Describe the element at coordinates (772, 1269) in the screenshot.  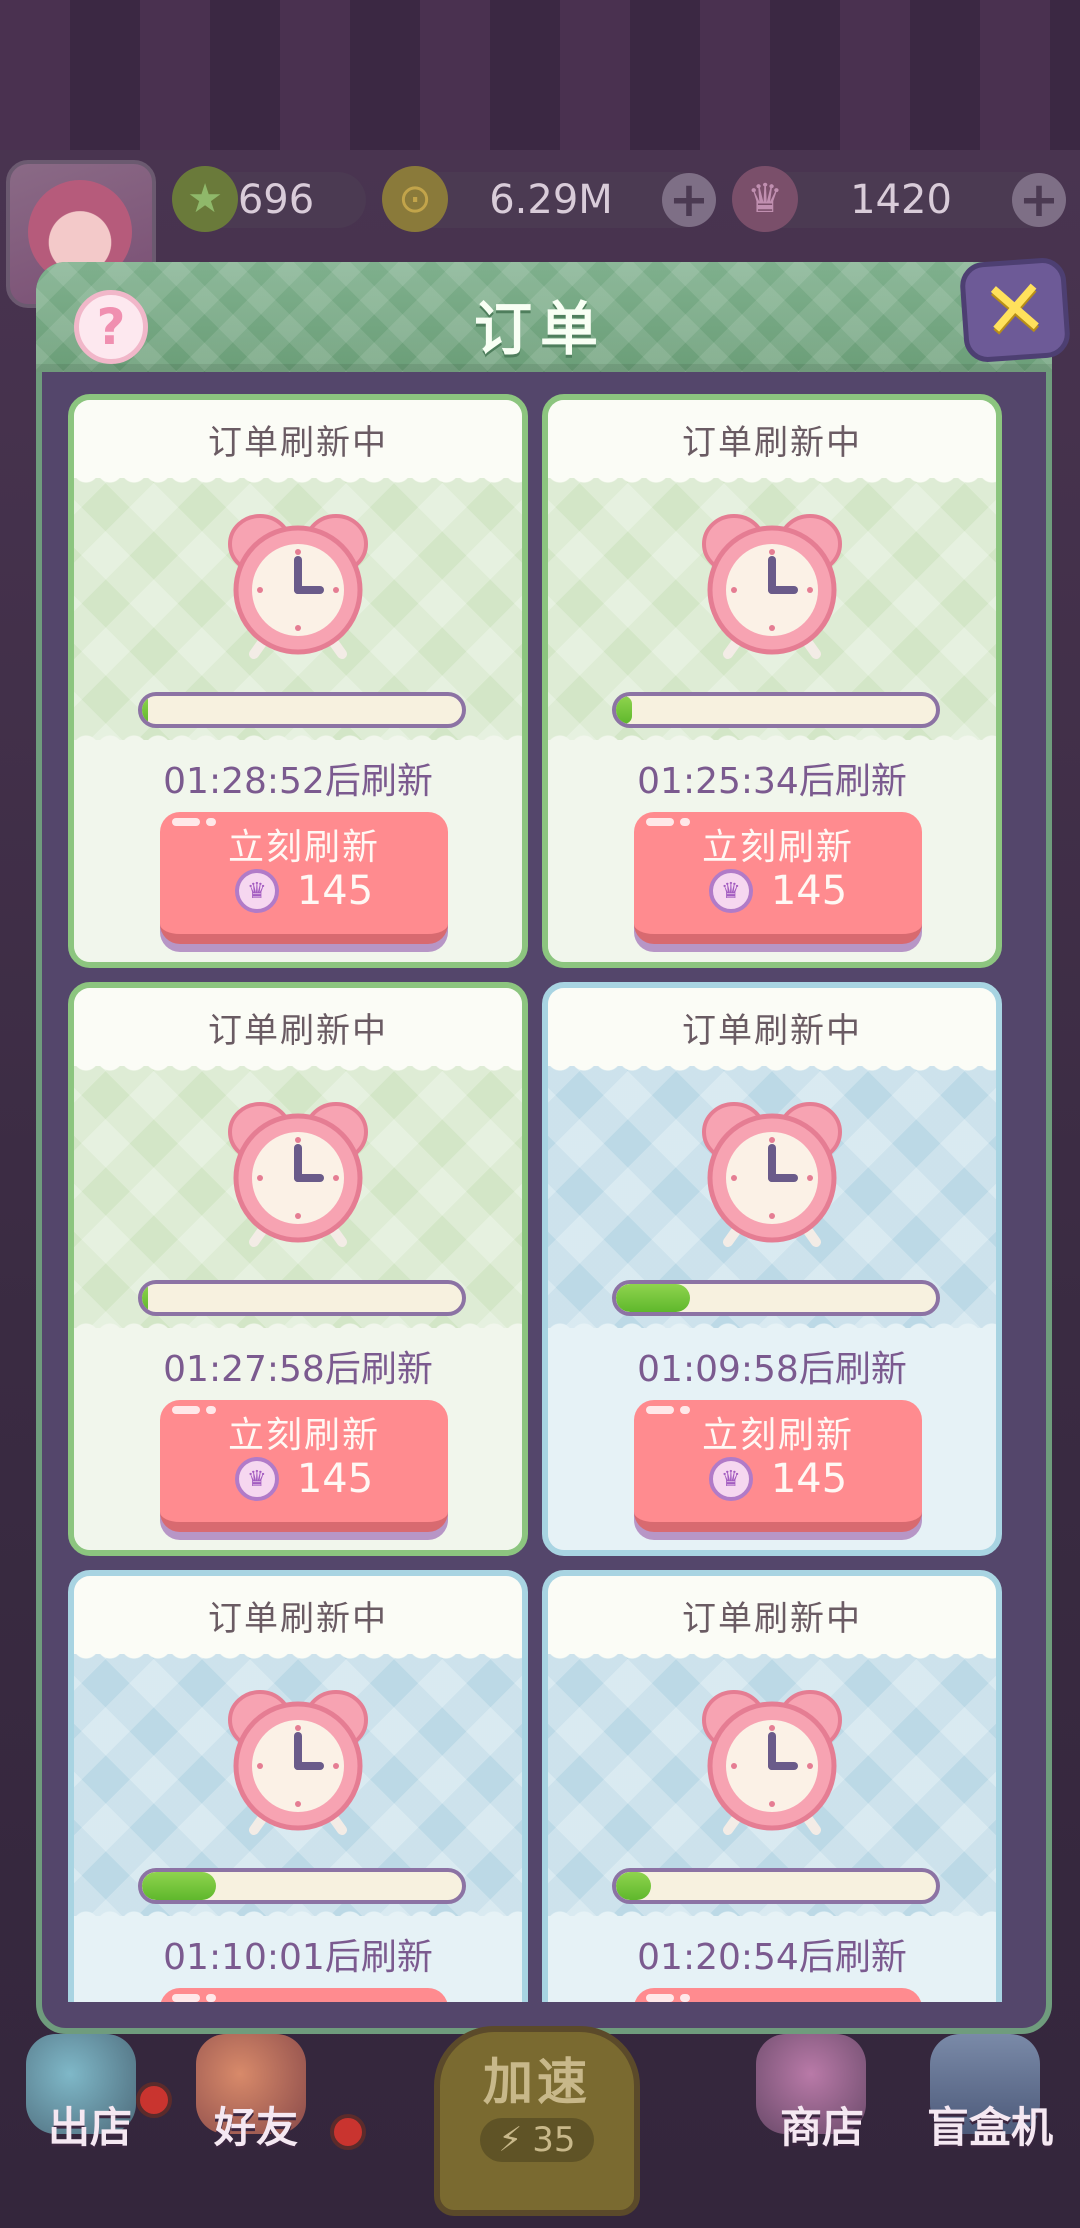
I see `order-card: 订单刷新中 01:09:58后刷新 立刻刷新 ♛ 145` at that location.